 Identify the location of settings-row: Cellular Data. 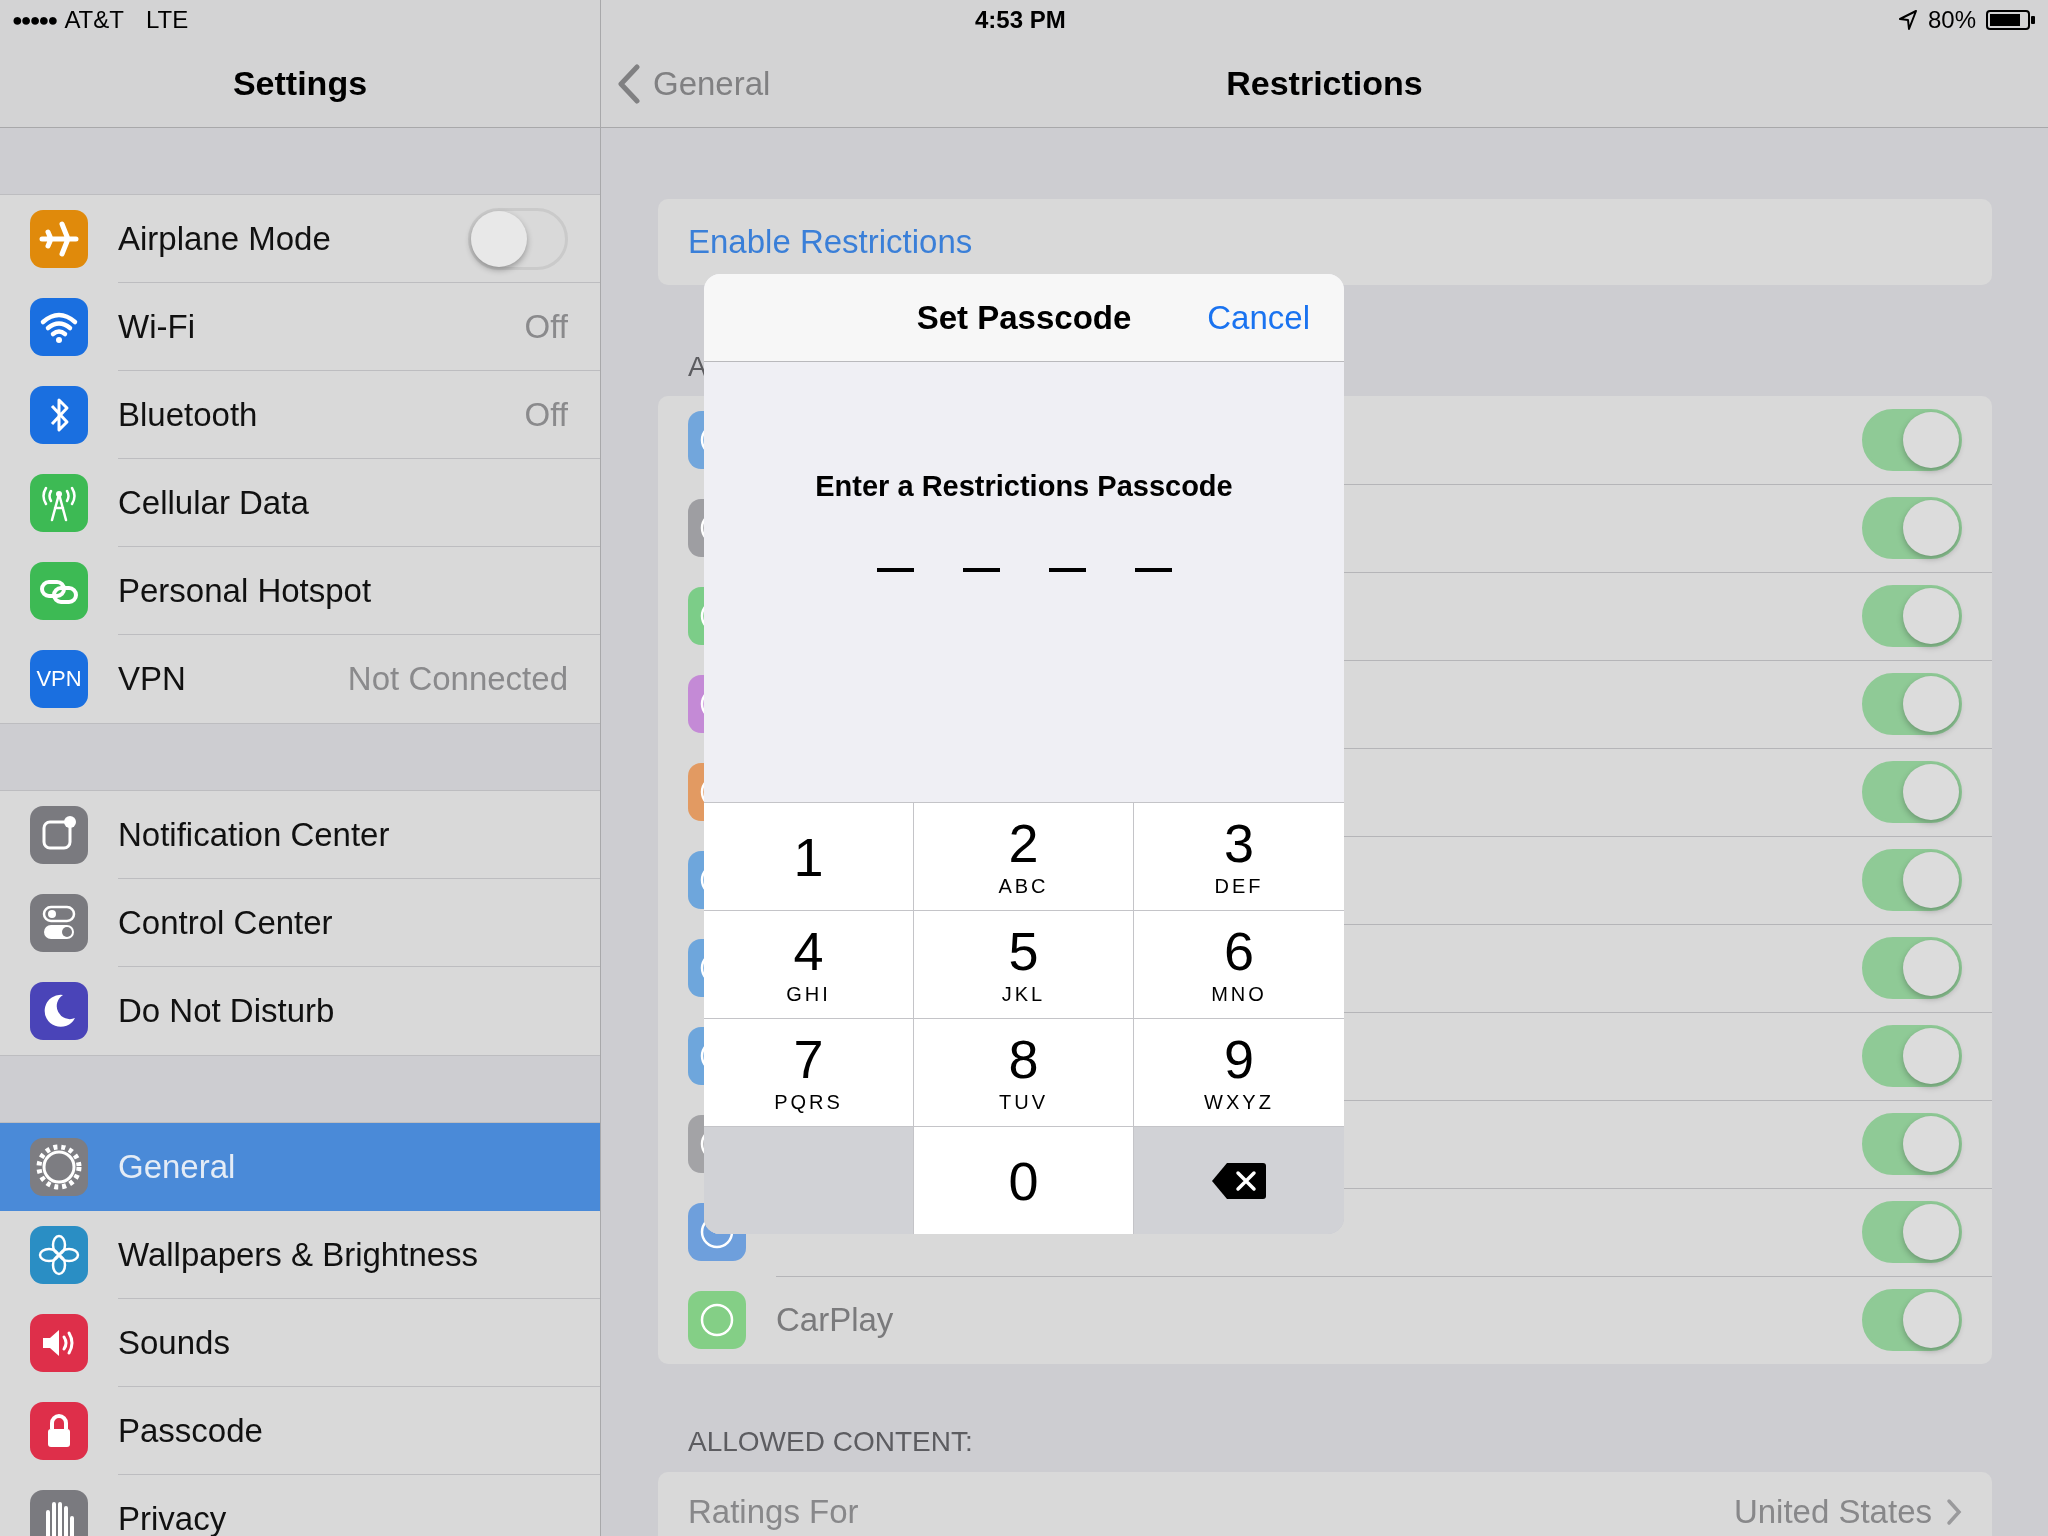
(300, 503).